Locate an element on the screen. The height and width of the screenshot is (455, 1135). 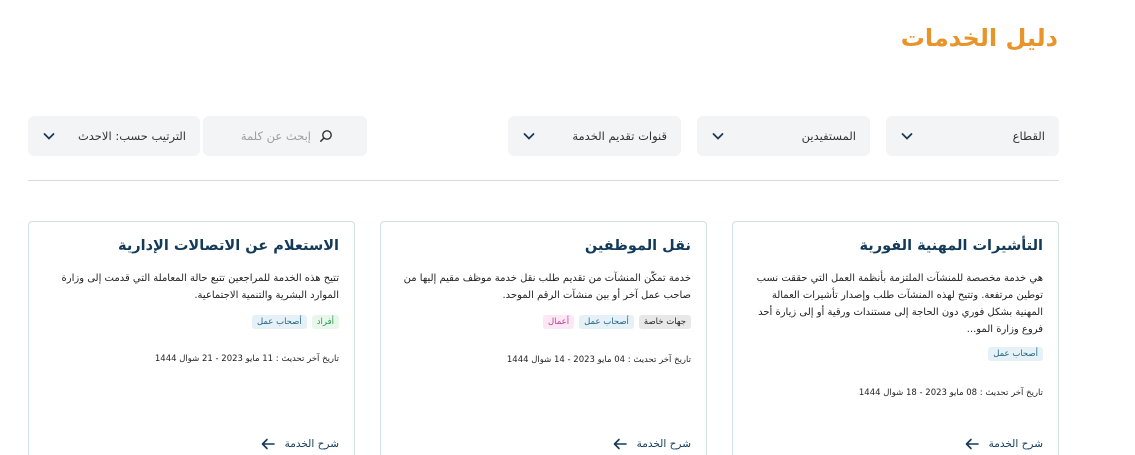
beneficiaries-label: المستفيدين is located at coordinates (828, 136).